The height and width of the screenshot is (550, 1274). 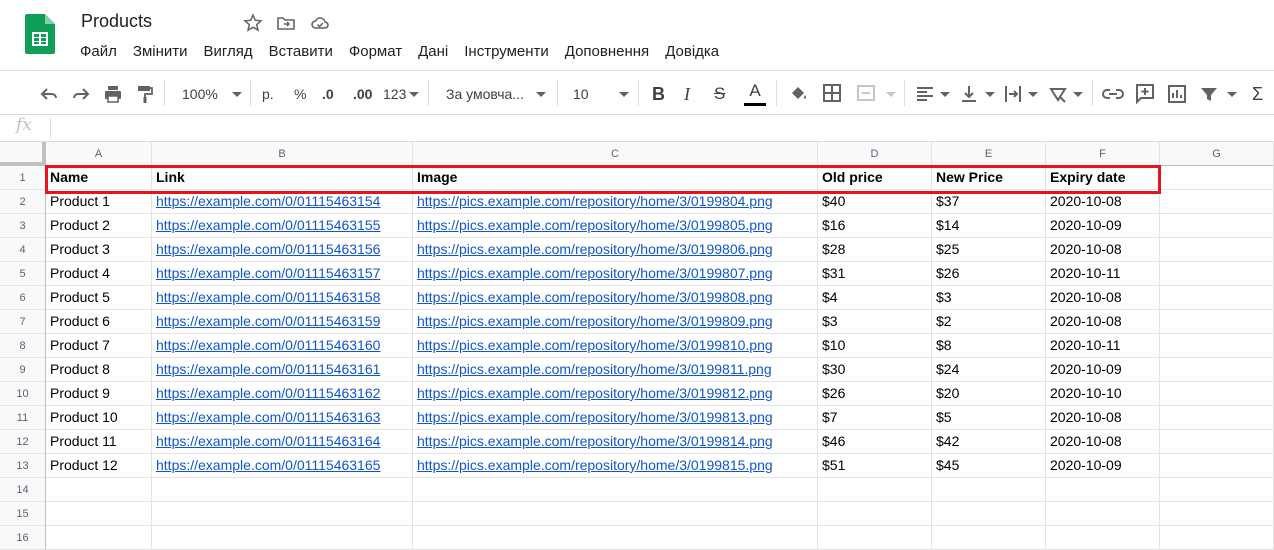 I want to click on text-wrap-icon, so click(x=1013, y=94).